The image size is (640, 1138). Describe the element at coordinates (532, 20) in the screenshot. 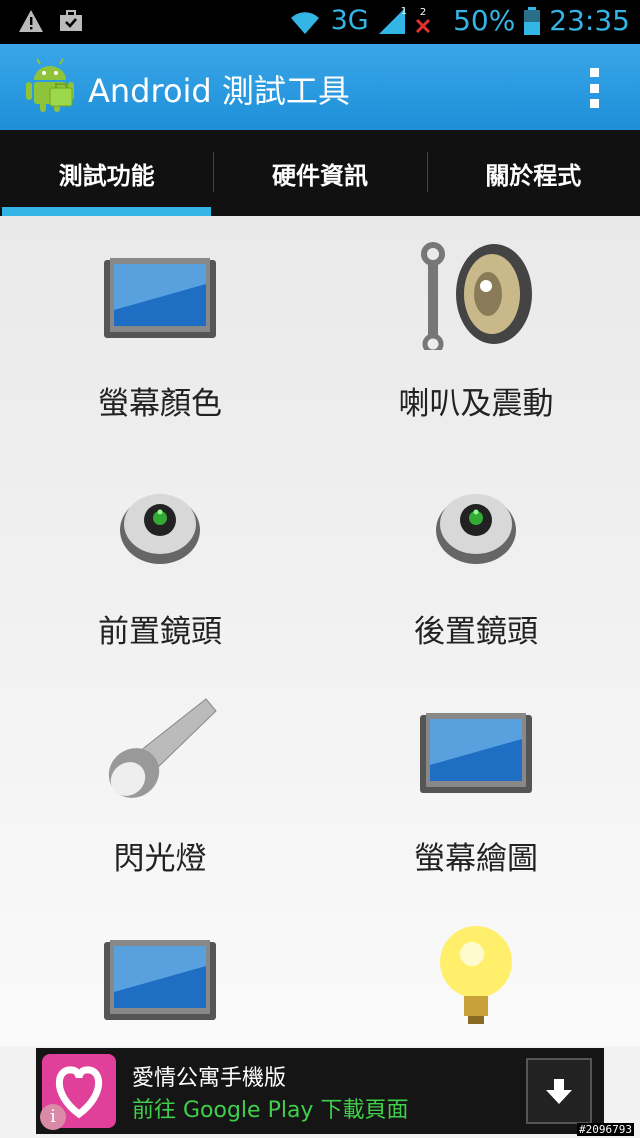

I see `battery-icon` at that location.